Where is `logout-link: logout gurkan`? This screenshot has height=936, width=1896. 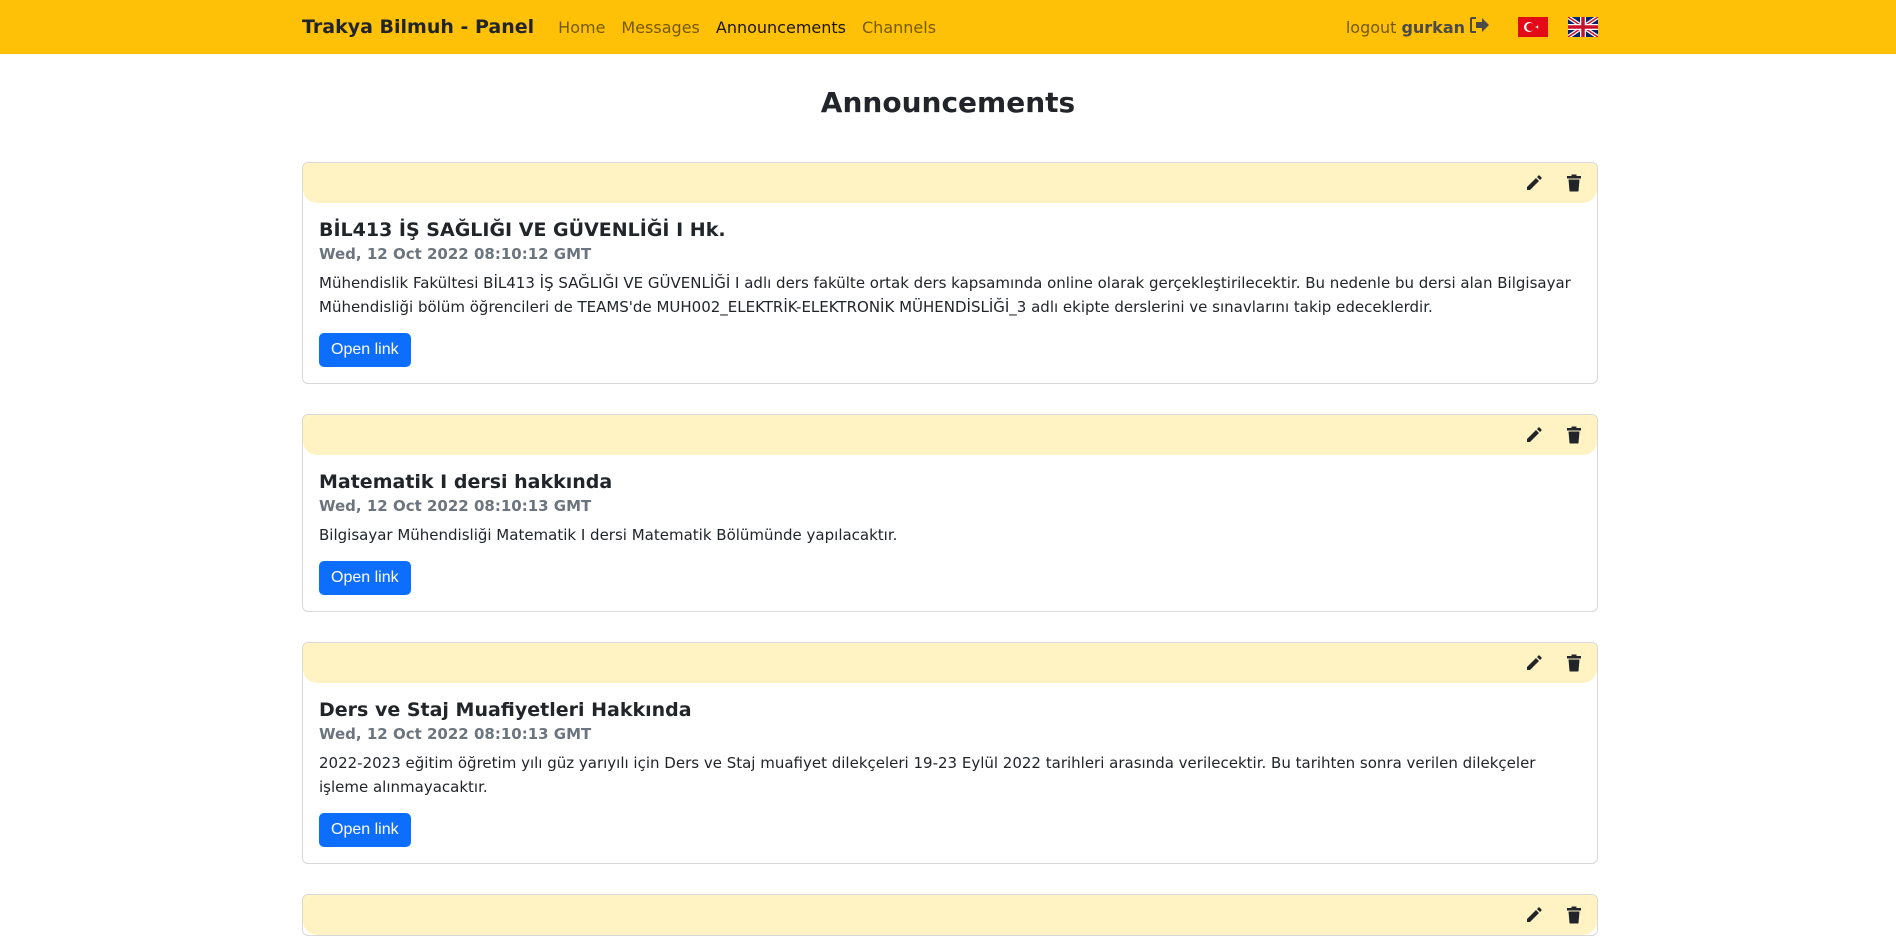 logout-link: logout gurkan is located at coordinates (1418, 27).